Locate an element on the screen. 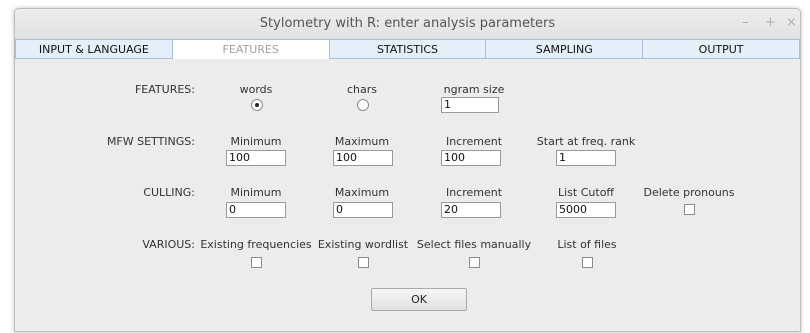 The height and width of the screenshot is (333, 810). ngram-size-input: 1 is located at coordinates (470, 105).